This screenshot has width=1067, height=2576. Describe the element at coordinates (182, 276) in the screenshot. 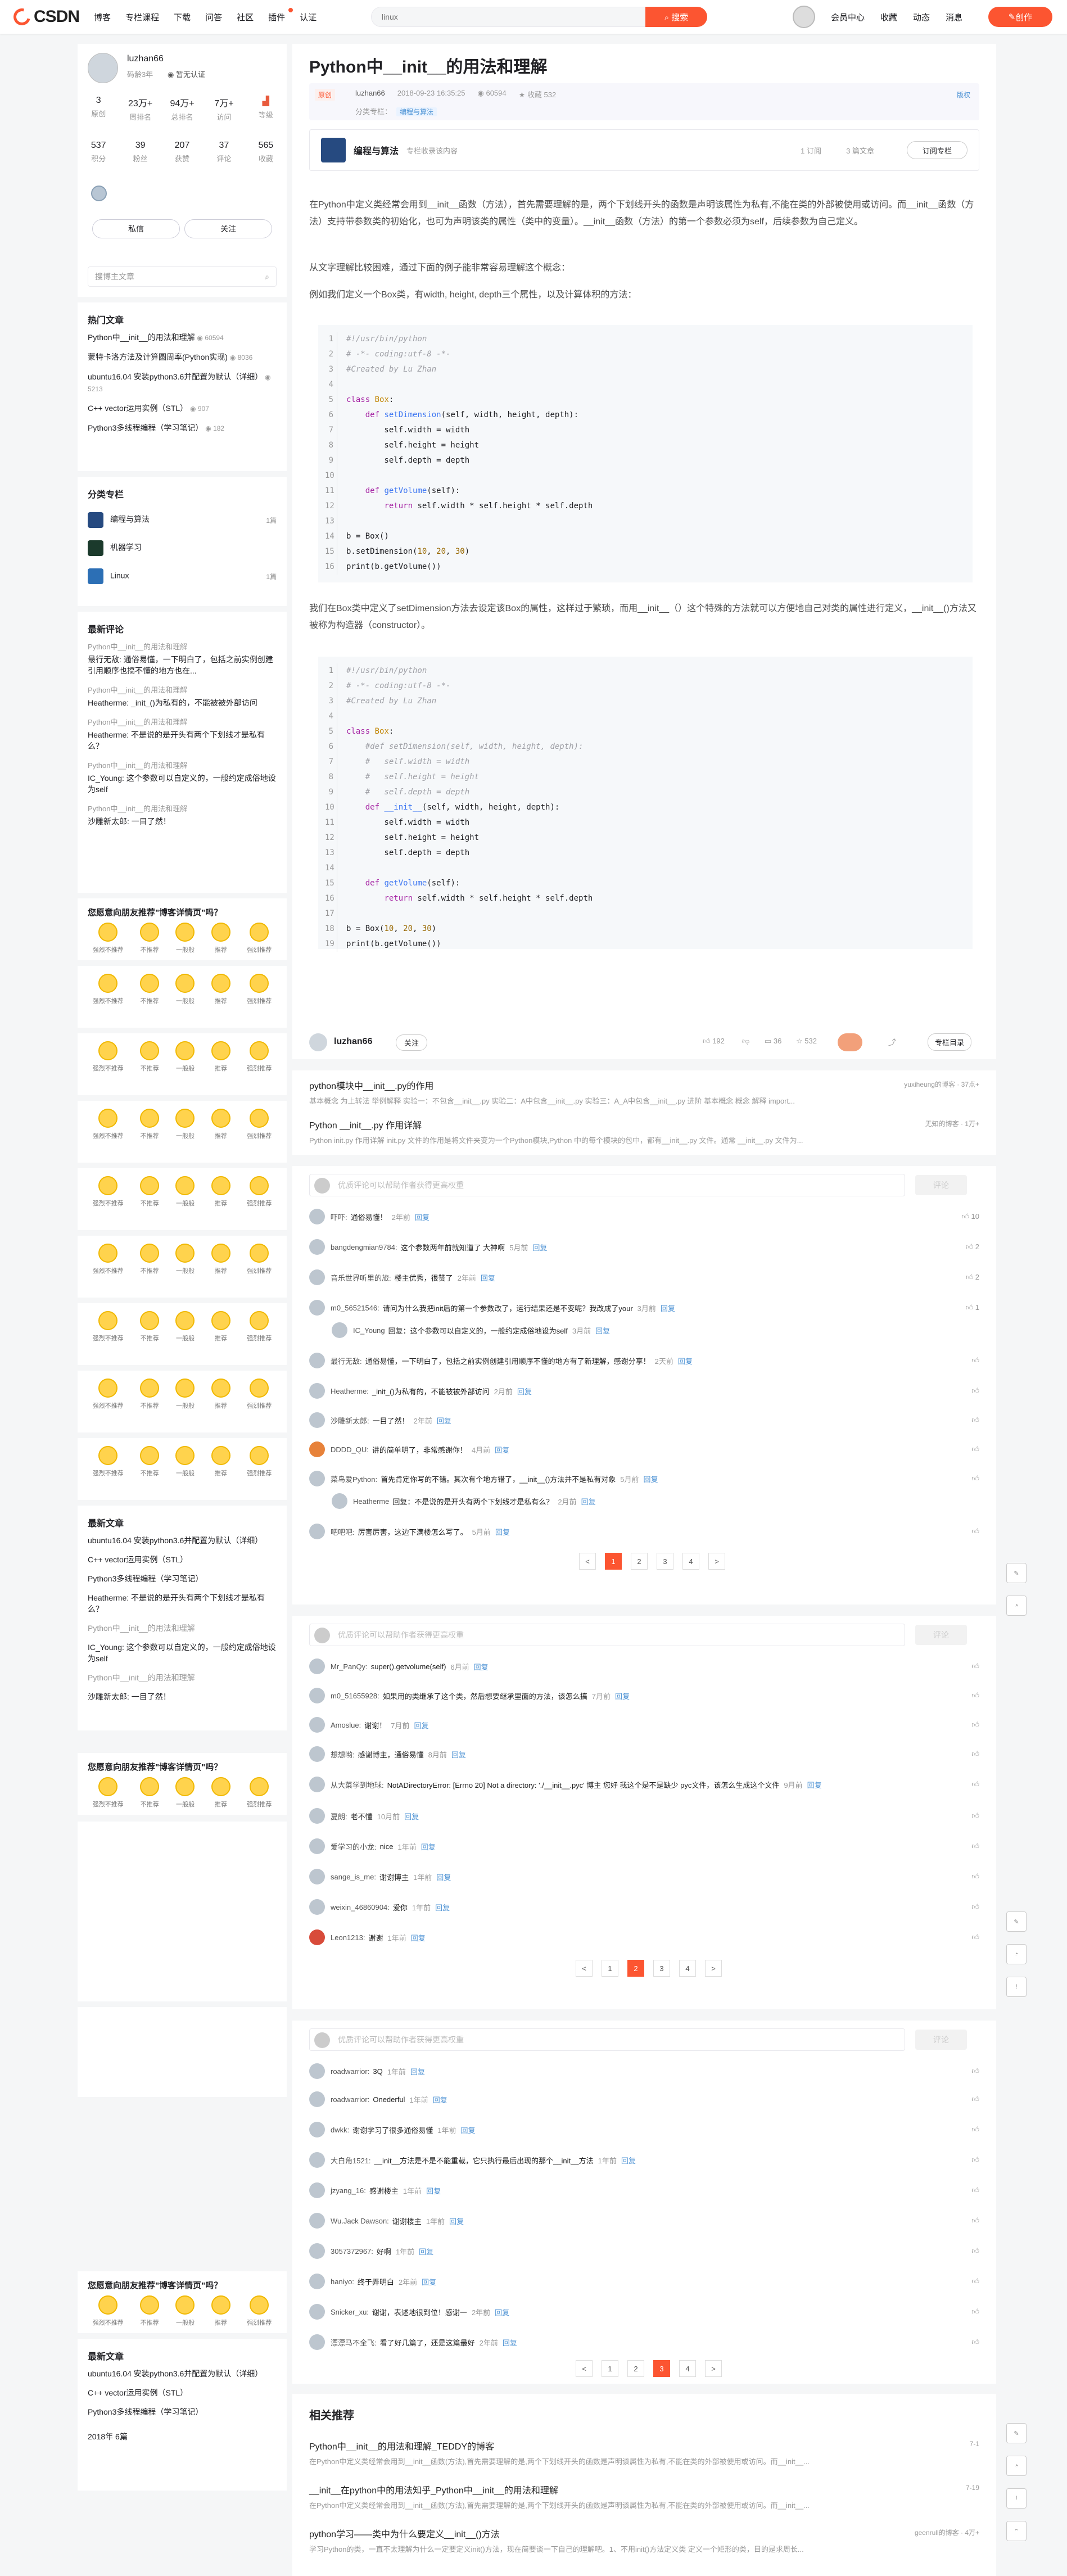

I see `blog-search-input: 搜博主文章 ⌕` at that location.